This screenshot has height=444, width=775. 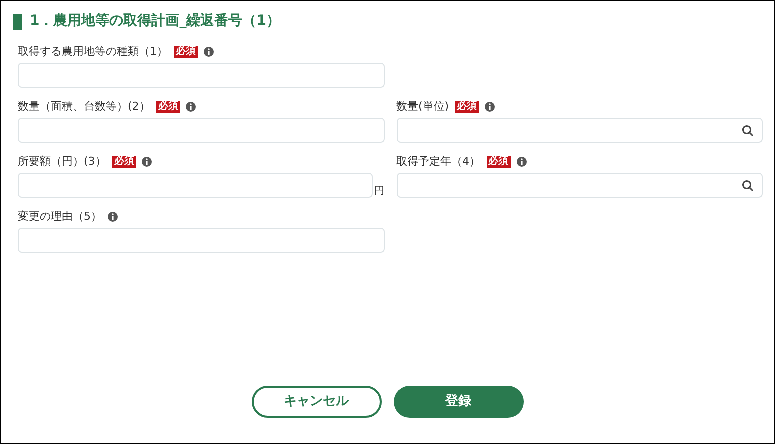 What do you see at coordinates (155, 21) in the screenshot?
I see `section-title: 1．農用地等の取得計画_繰返番号（1）` at bounding box center [155, 21].